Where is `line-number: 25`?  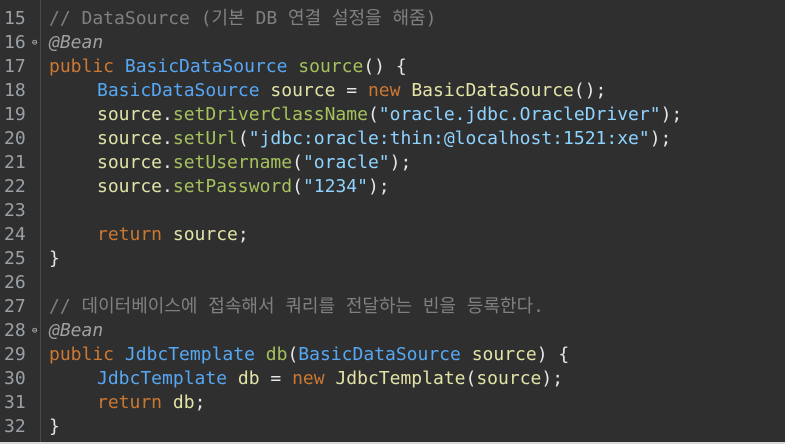
line-number: 25 is located at coordinates (19, 259).